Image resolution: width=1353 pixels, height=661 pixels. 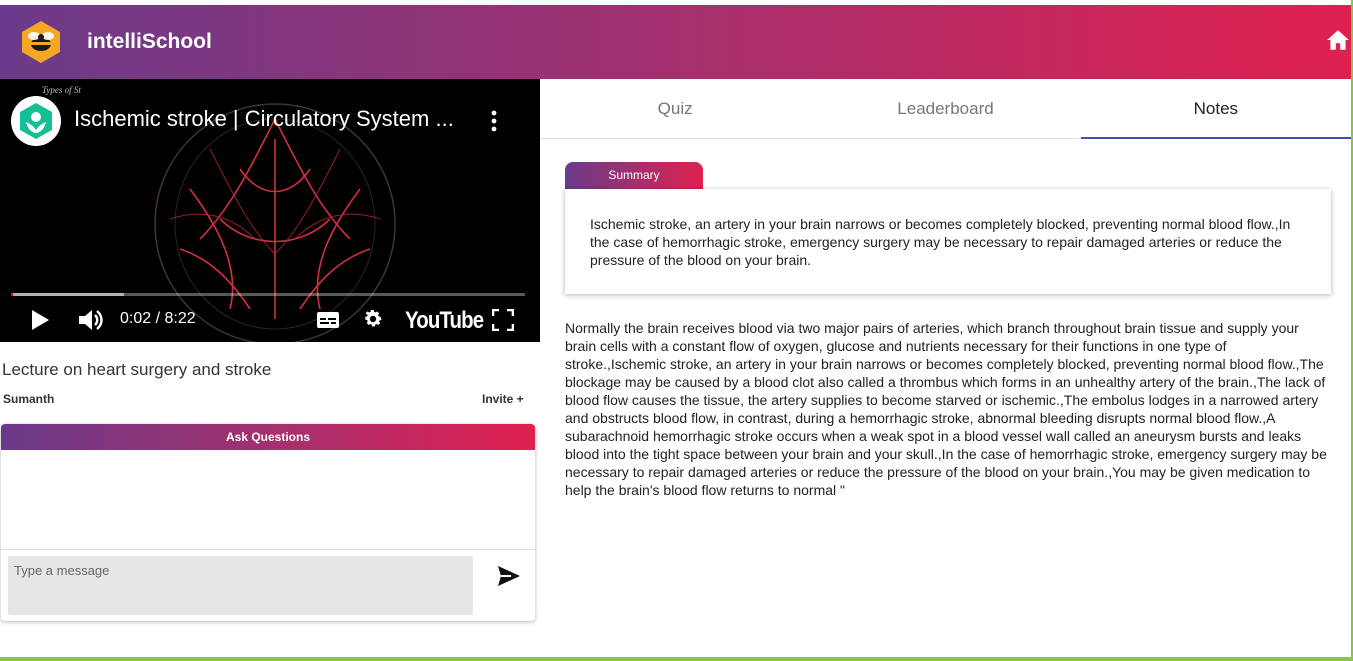 What do you see at coordinates (12, 294) in the screenshot?
I see `progress-played` at bounding box center [12, 294].